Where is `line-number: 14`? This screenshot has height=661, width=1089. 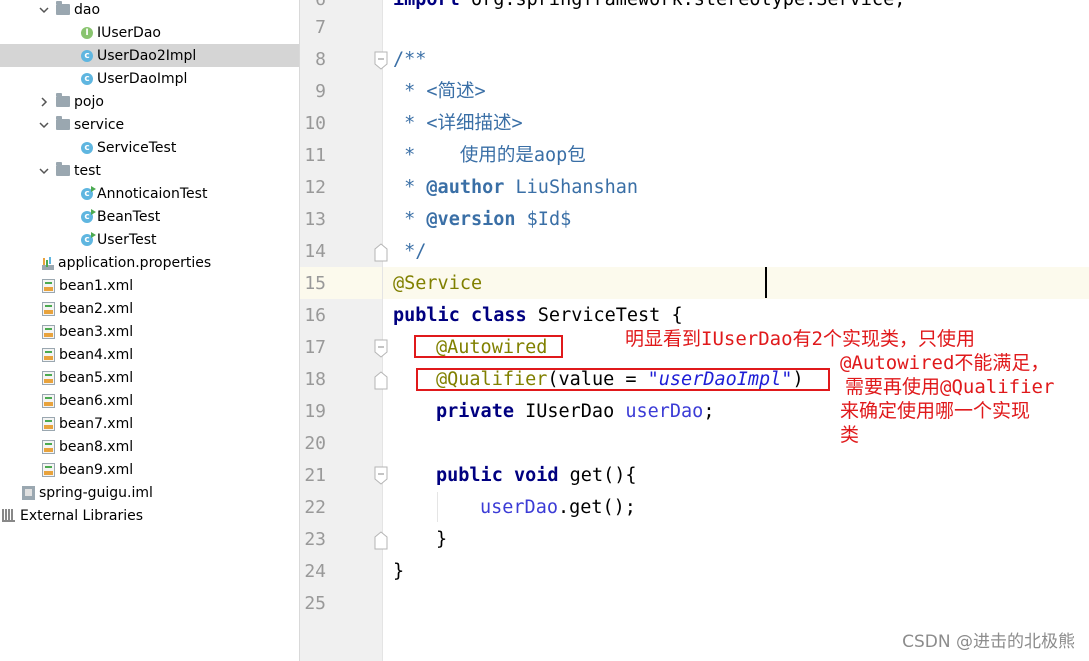
line-number: 14 is located at coordinates (315, 251).